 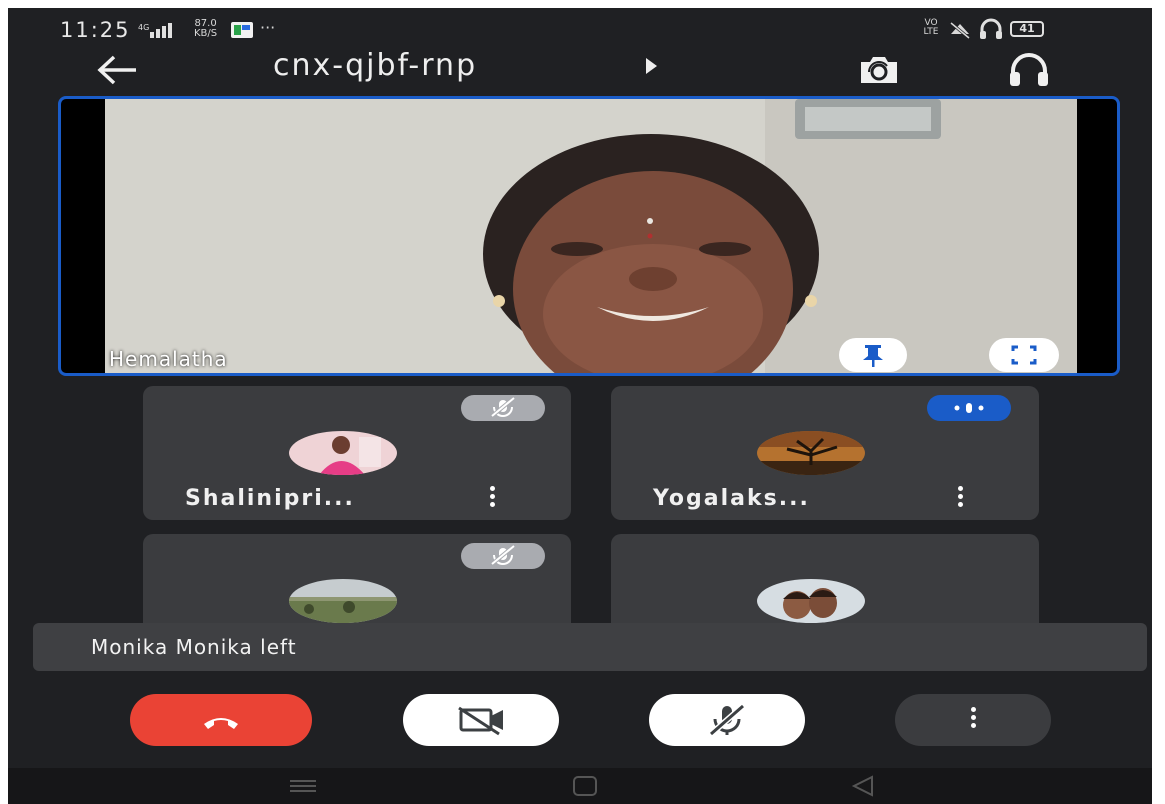 I want to click on fullscreen-button, so click(x=1024, y=355).